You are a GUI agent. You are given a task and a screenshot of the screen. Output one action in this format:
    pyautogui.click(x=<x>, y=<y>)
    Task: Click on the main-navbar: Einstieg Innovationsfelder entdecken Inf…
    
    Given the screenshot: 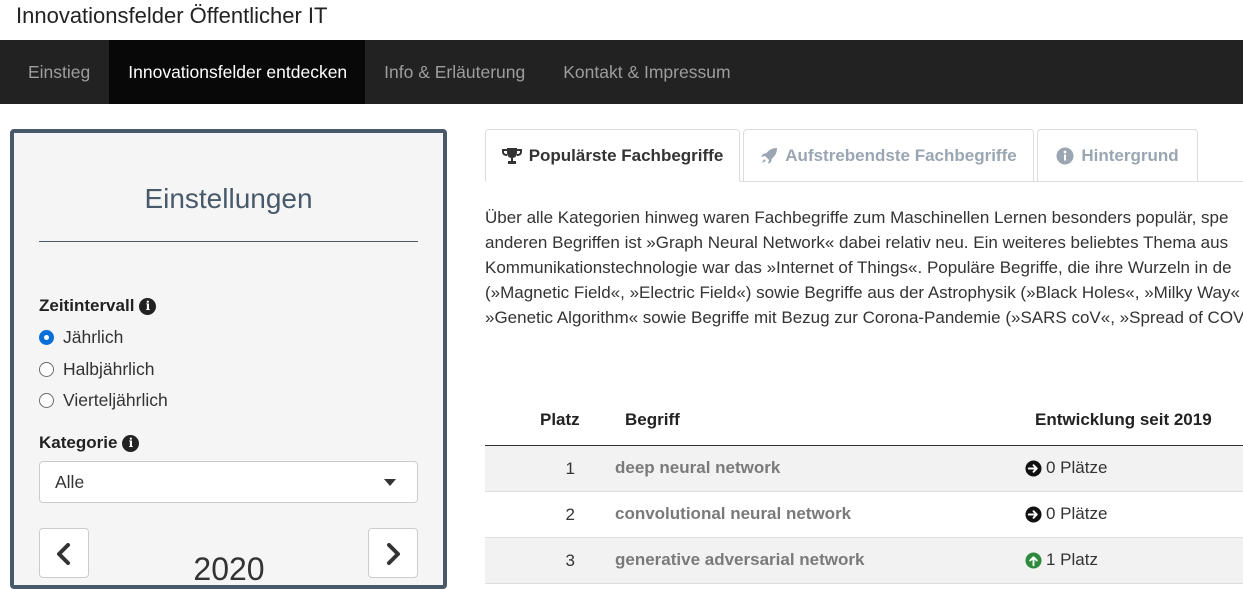 What is the action you would take?
    pyautogui.click(x=621, y=72)
    